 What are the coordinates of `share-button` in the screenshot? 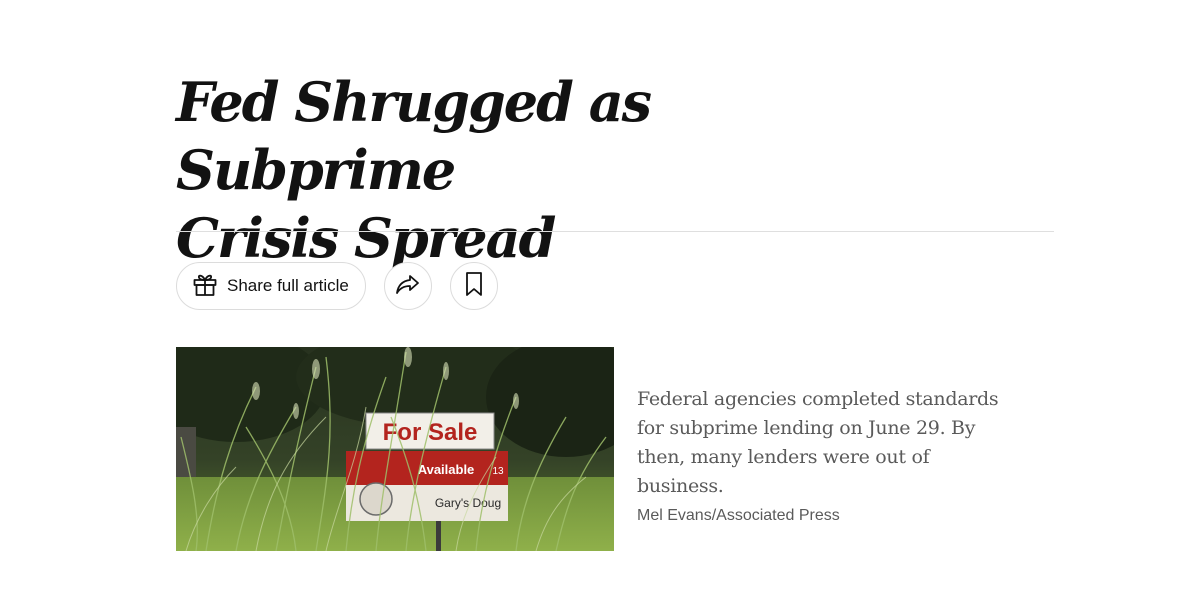 It's located at (407, 286).